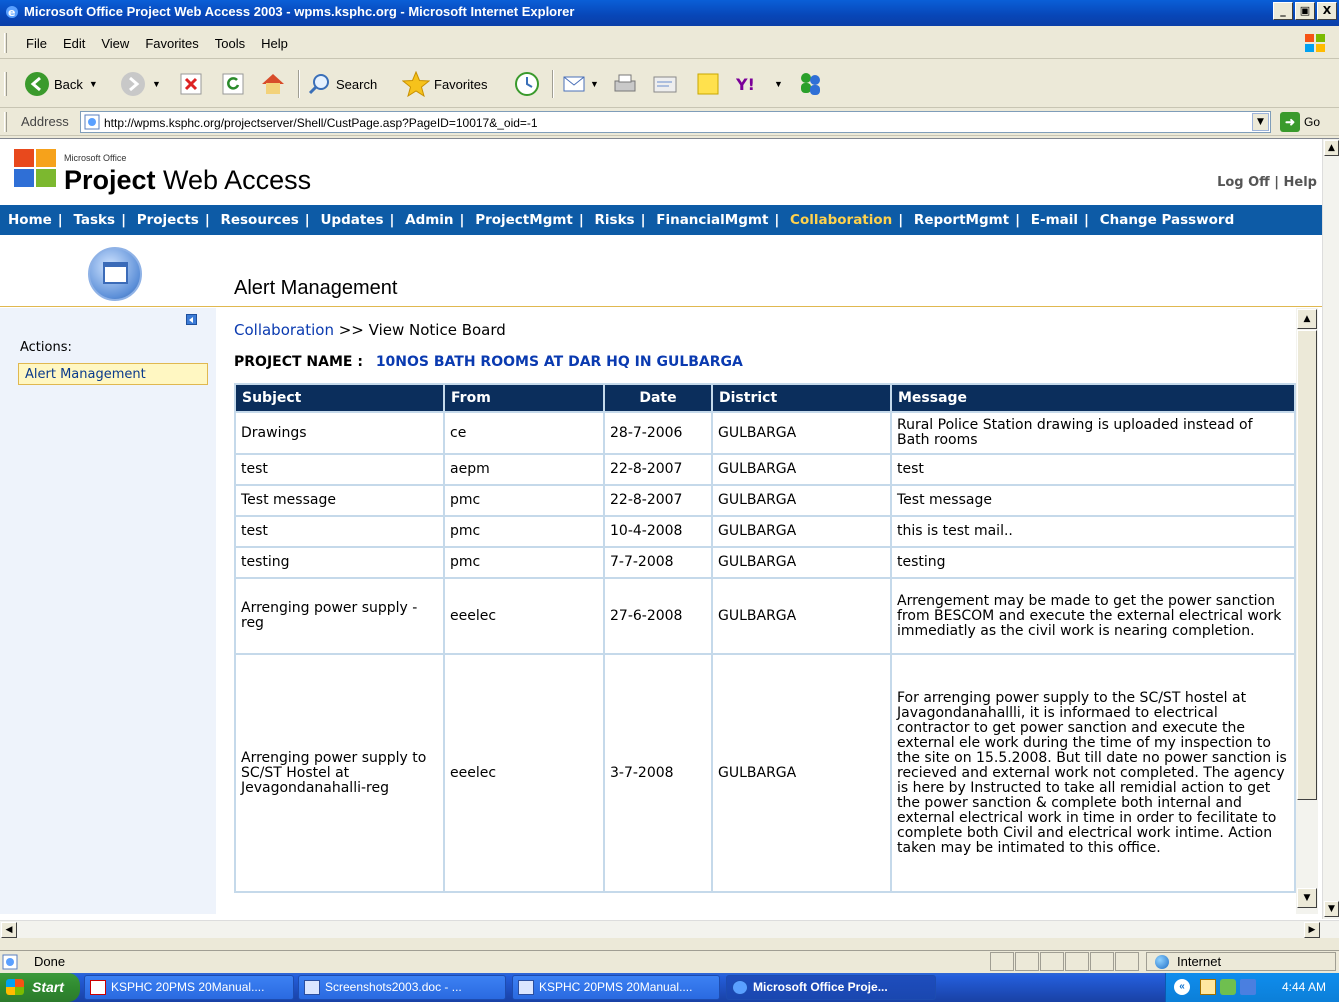 This screenshot has height=1002, width=1339. I want to click on collapse-sidebar-icon, so click(191, 319).